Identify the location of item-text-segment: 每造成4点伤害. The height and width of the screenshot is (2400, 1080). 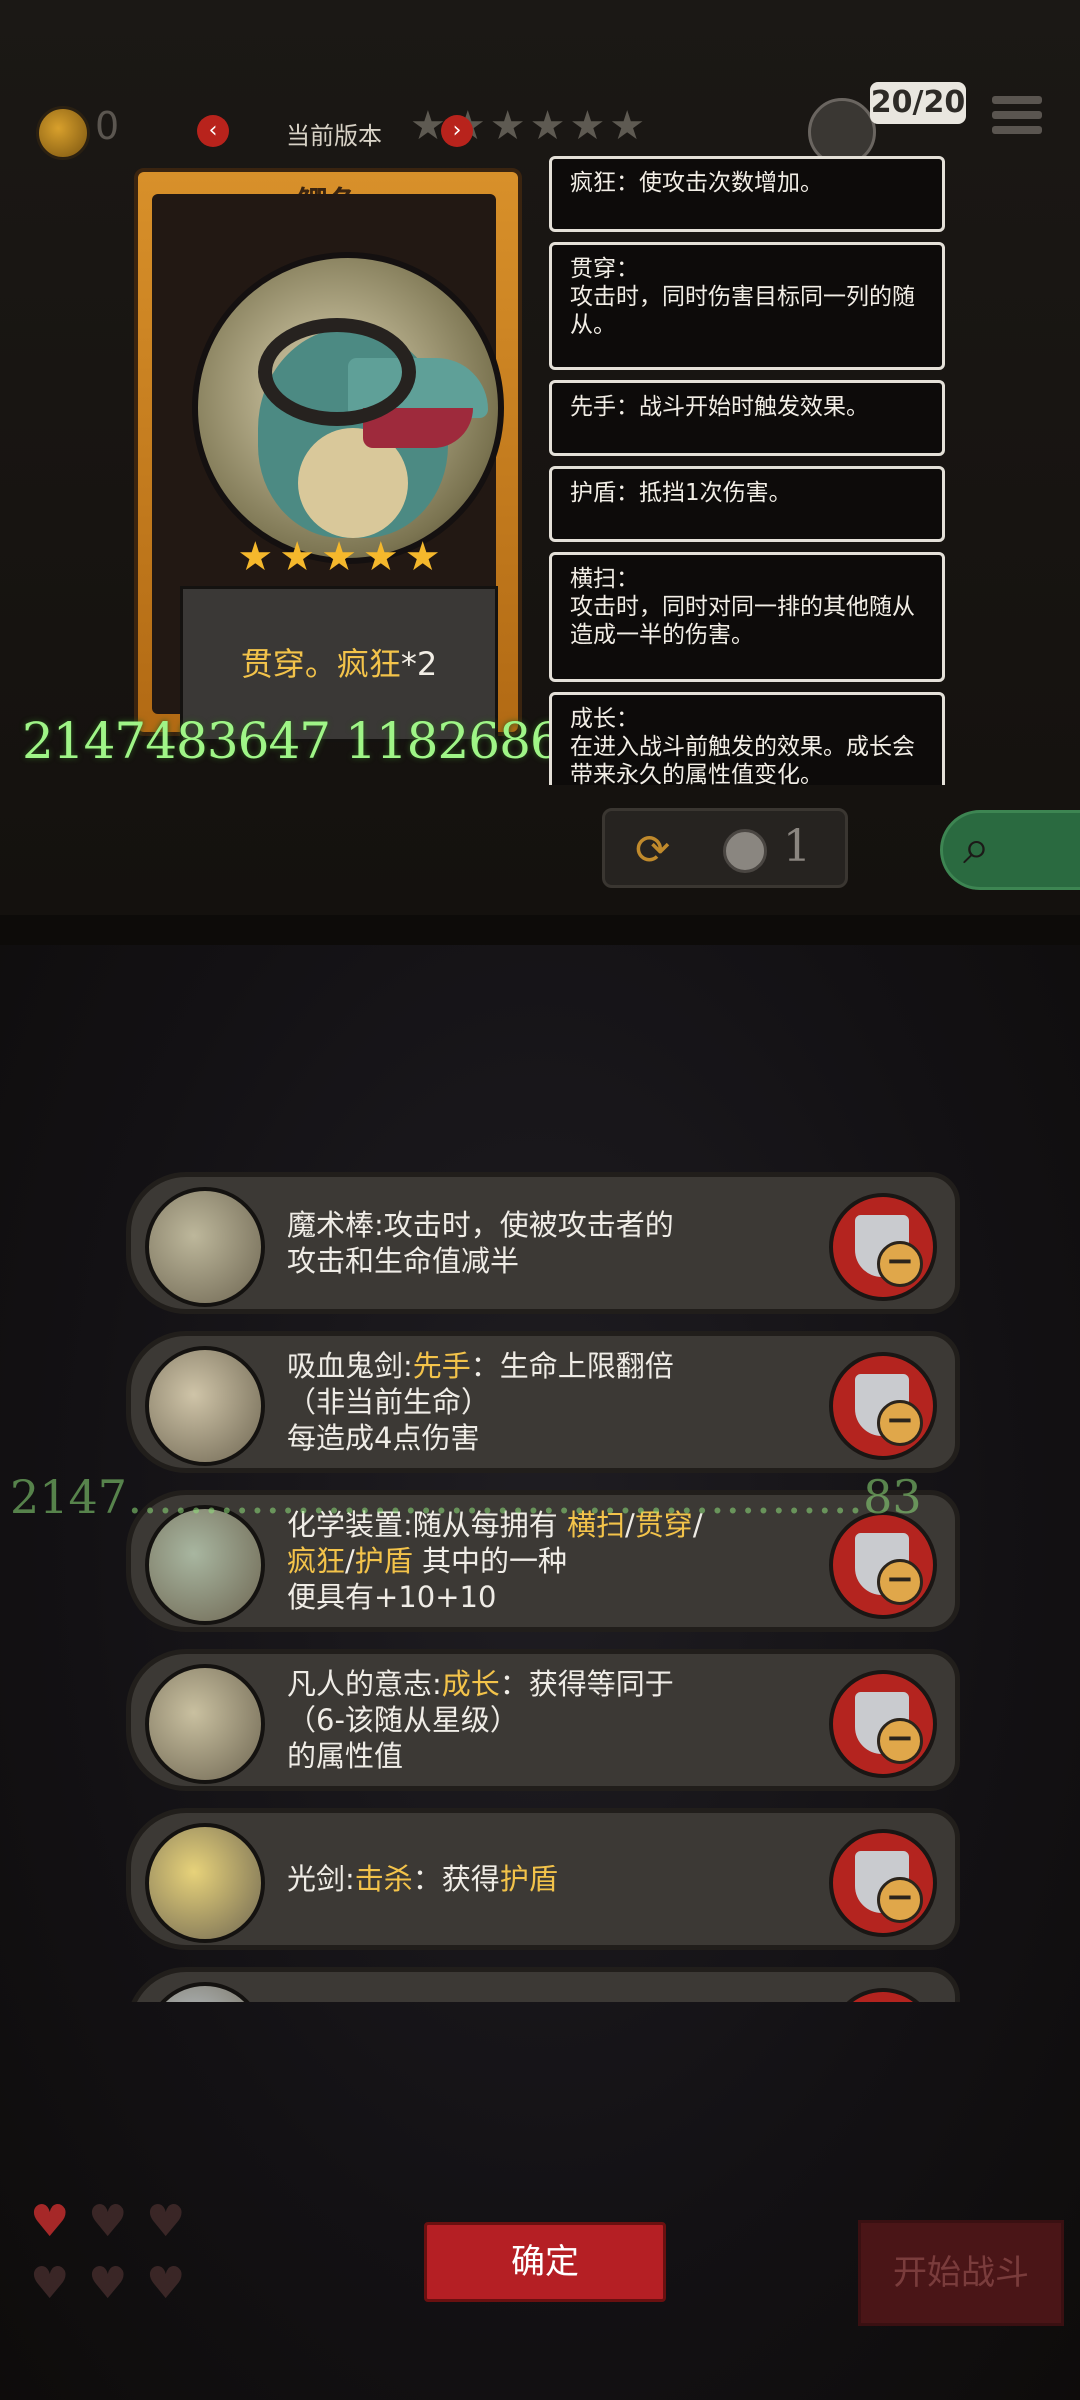
(383, 1438).